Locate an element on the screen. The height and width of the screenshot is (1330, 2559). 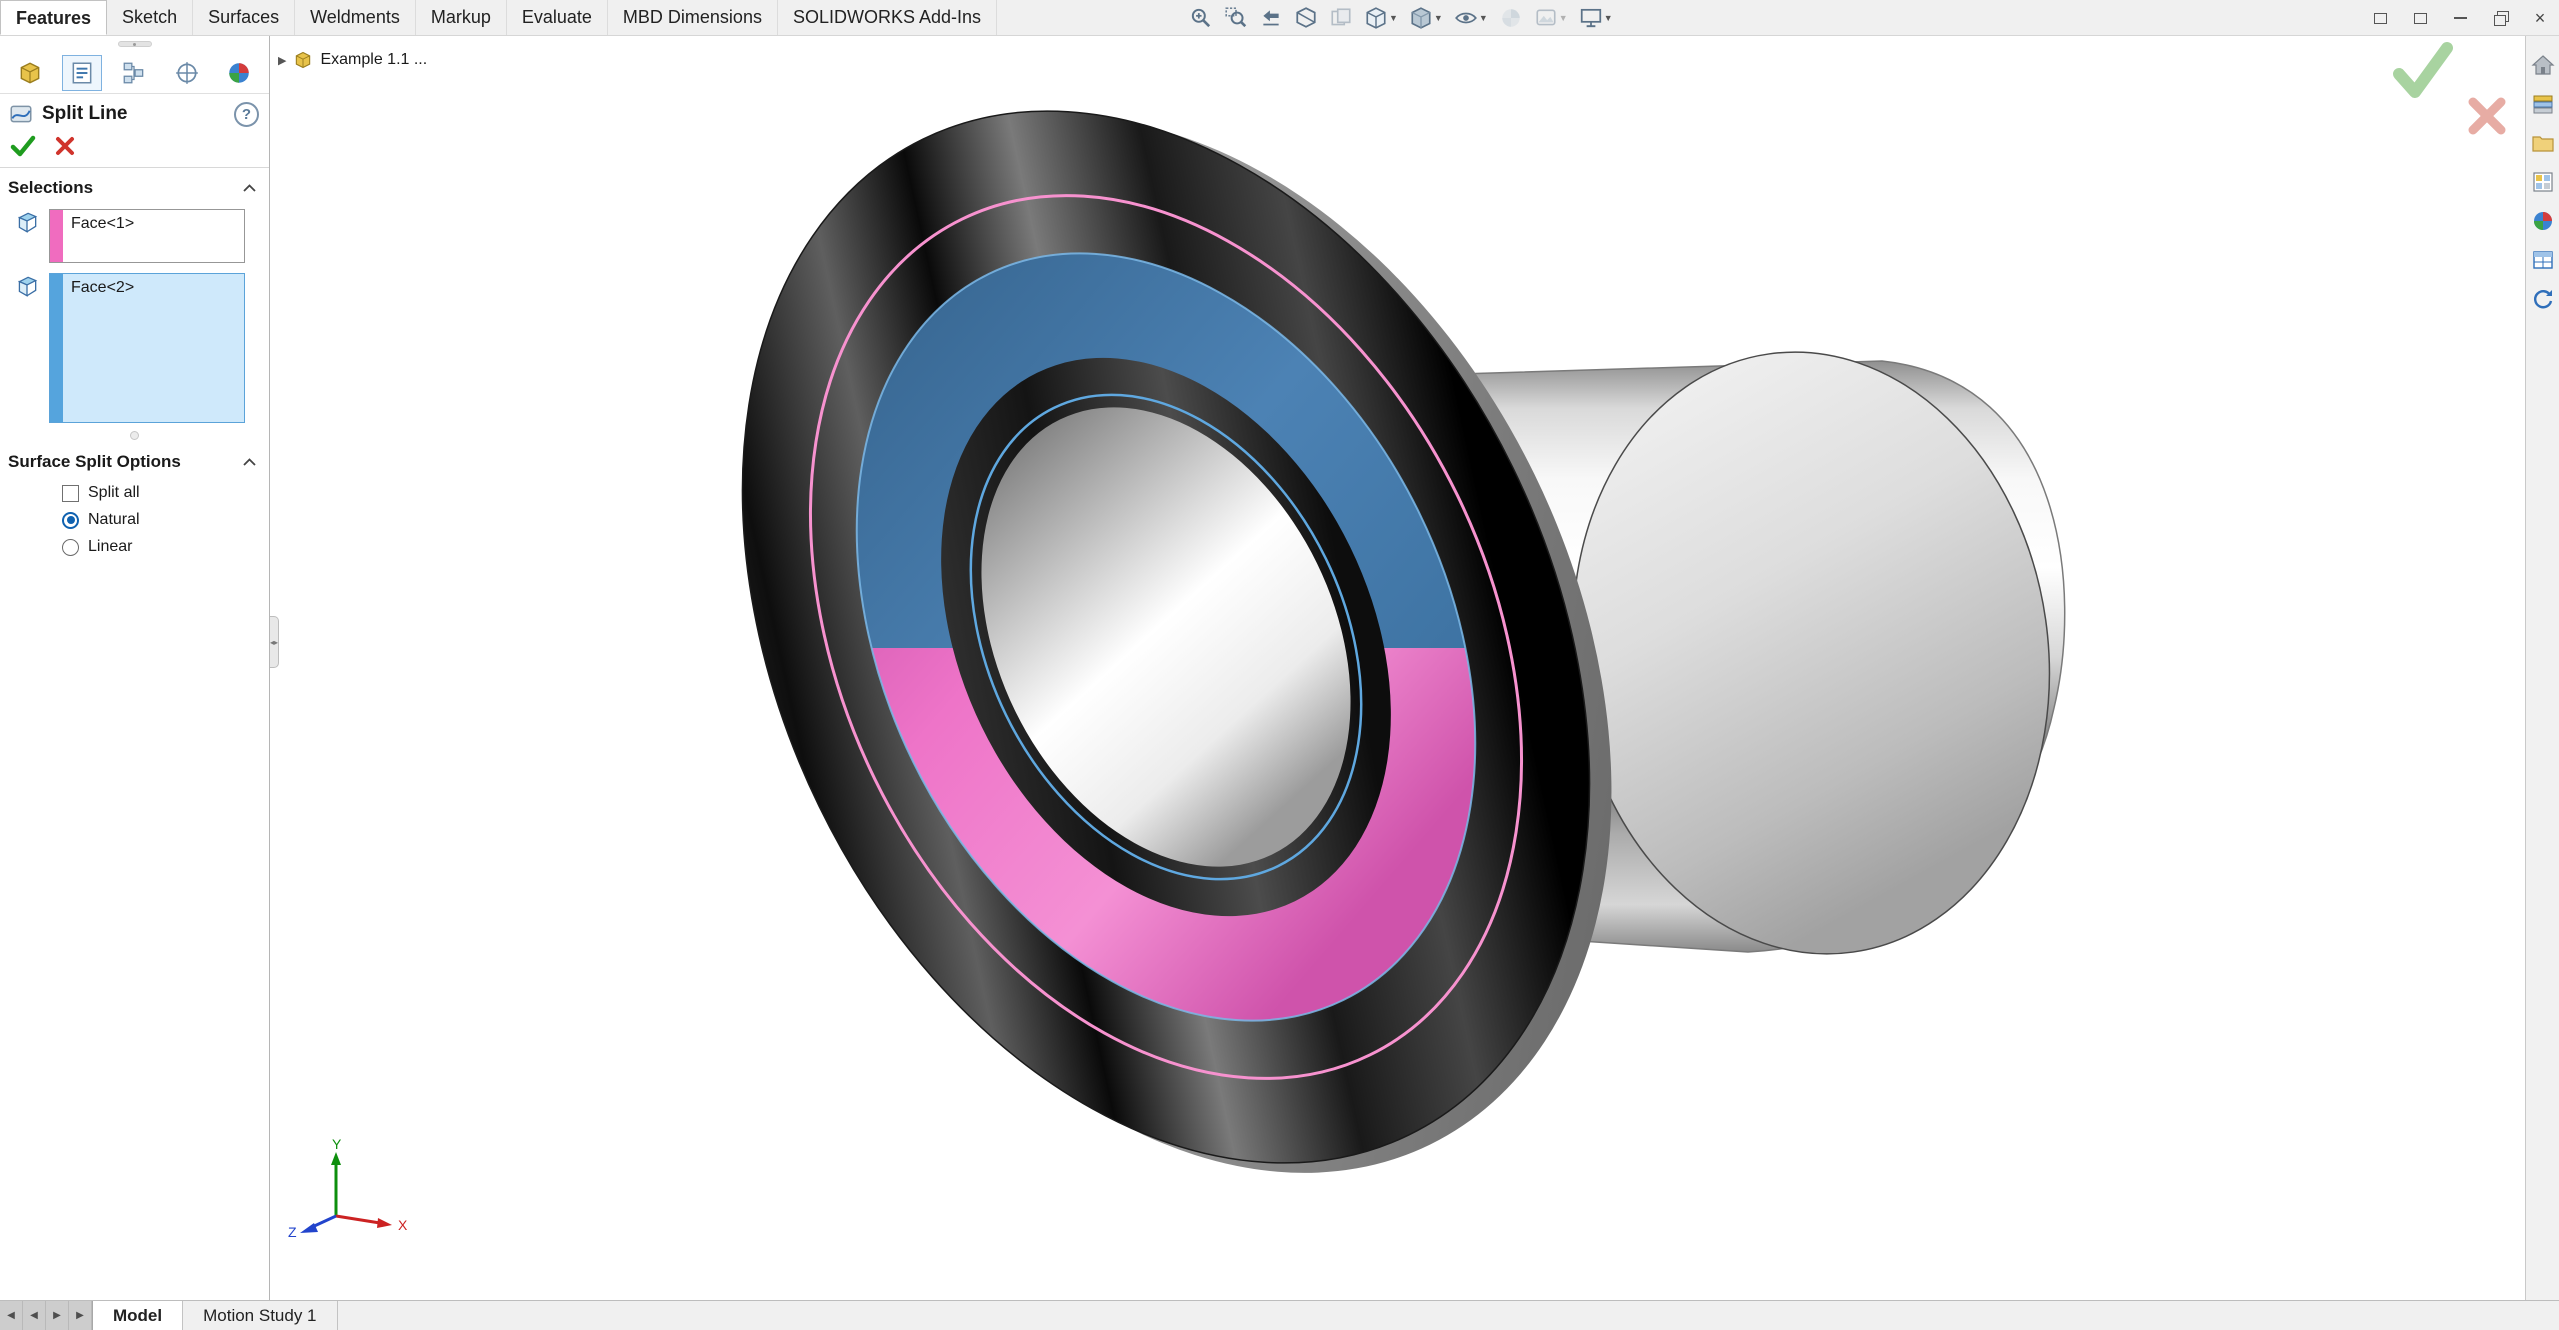
selection-box-face1: Face<1> is located at coordinates (147, 236).